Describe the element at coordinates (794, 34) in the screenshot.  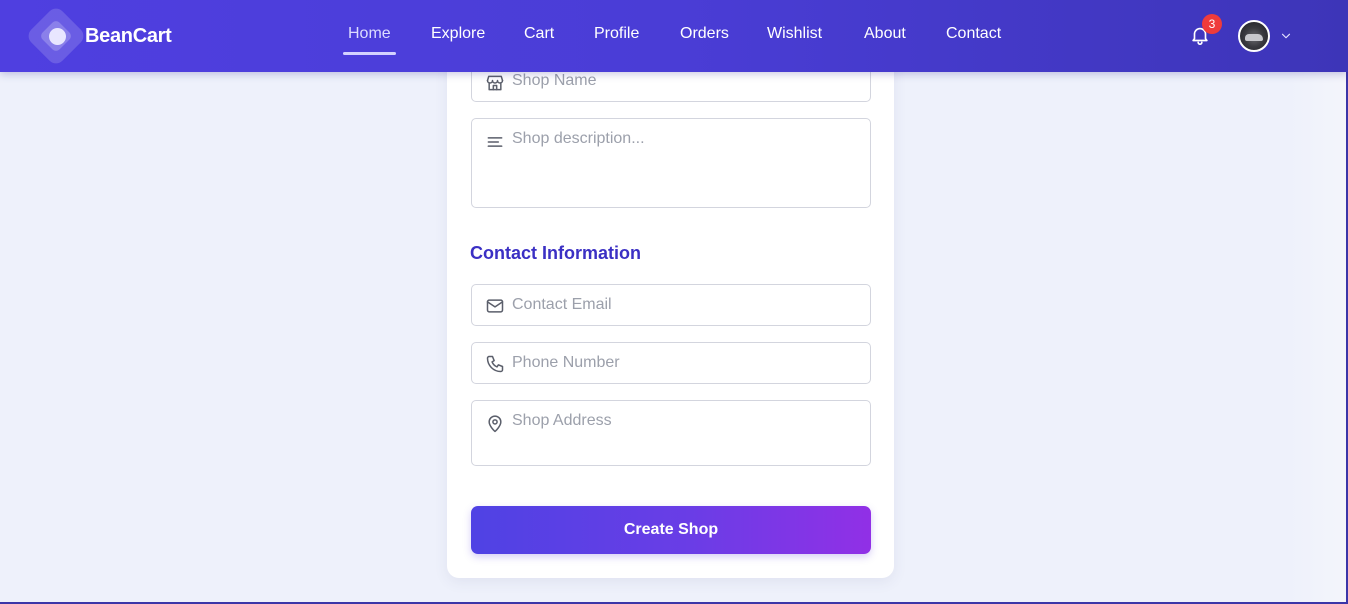
I see `nav-item-wishlist: Wishlist` at that location.